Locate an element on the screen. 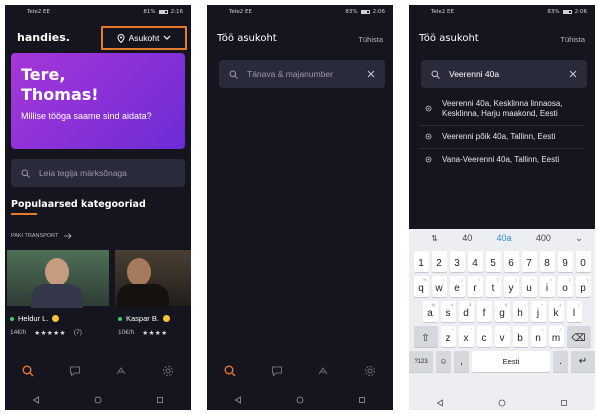 The image size is (598, 414). space-key: Eesti is located at coordinates (511, 361).